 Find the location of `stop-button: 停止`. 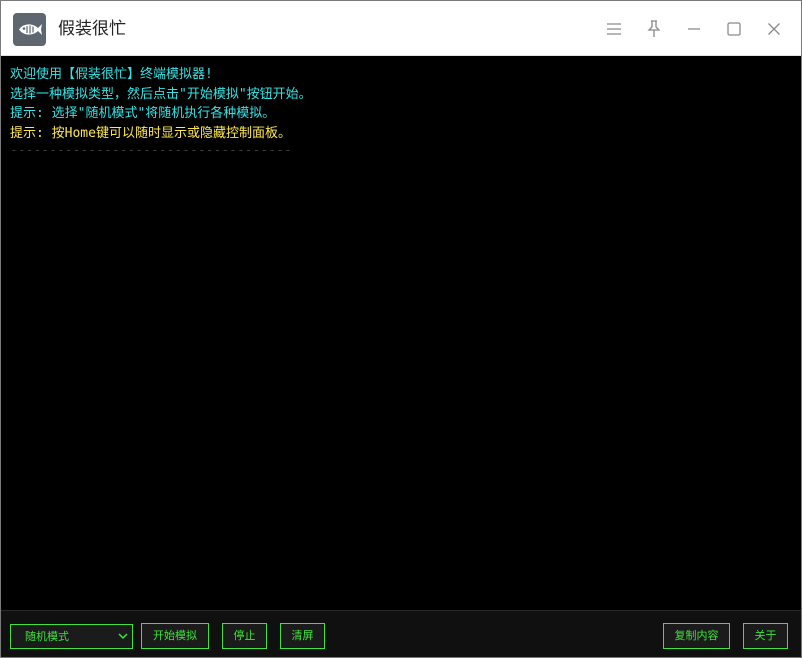

stop-button: 停止 is located at coordinates (244, 636).